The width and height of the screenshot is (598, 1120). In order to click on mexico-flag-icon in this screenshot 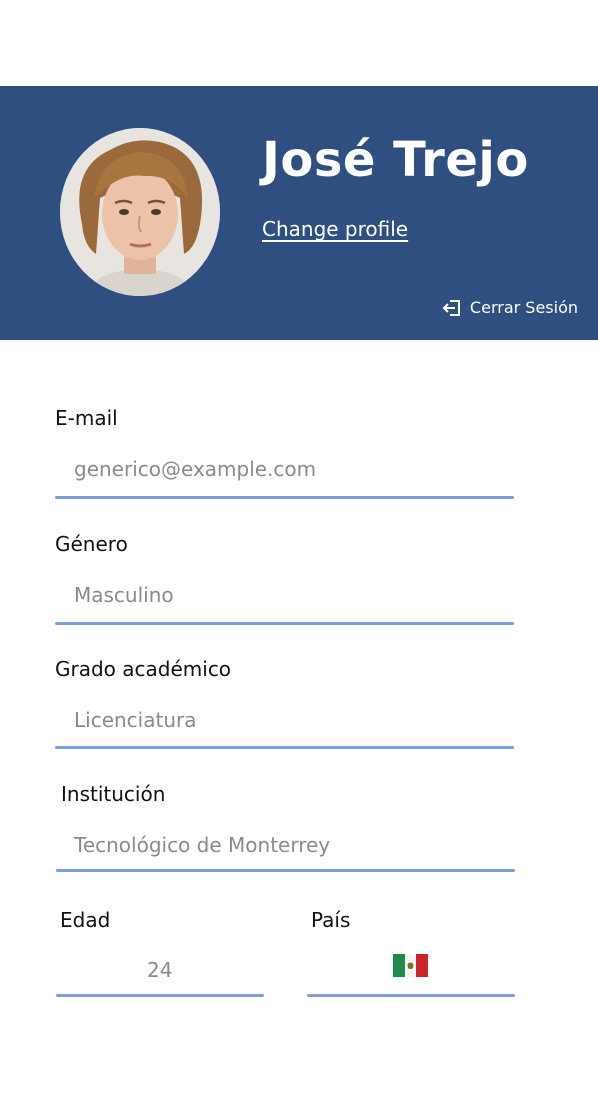, I will do `click(410, 967)`.